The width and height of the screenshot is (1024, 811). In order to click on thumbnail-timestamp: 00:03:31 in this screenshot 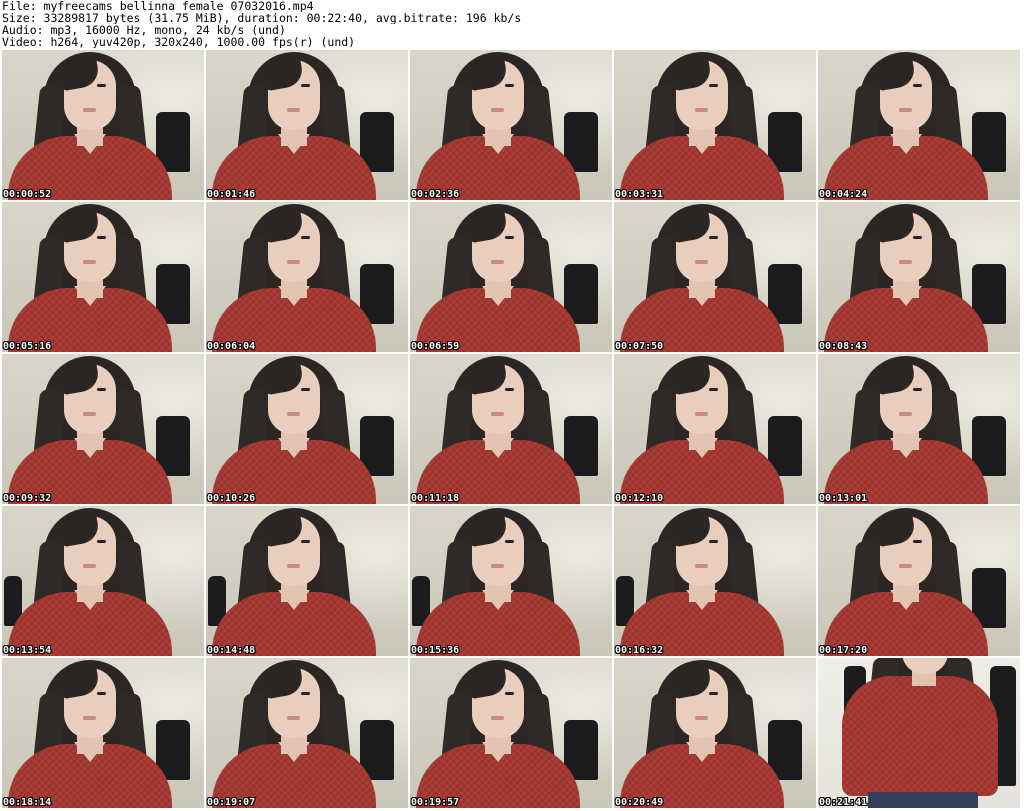, I will do `click(639, 194)`.